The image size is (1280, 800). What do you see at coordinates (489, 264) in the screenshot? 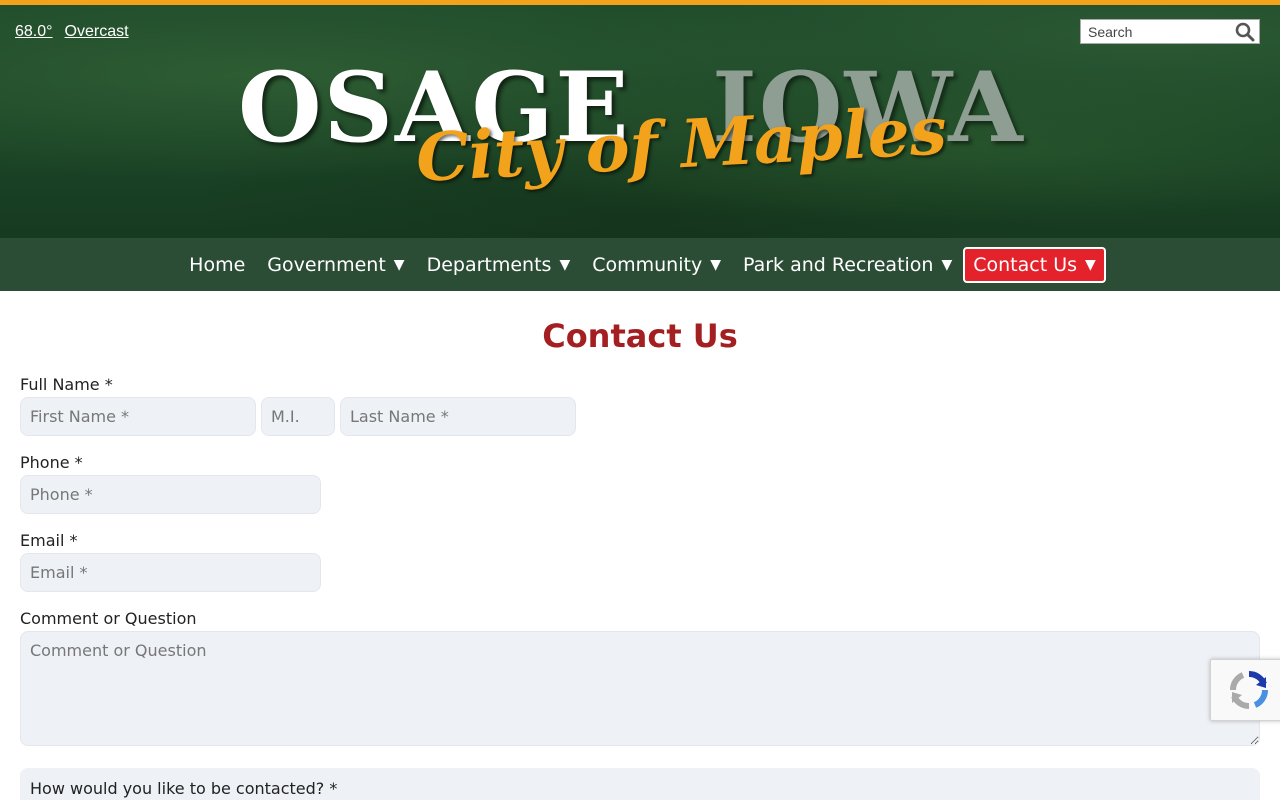
I see `nav-item-label: Departments` at bounding box center [489, 264].